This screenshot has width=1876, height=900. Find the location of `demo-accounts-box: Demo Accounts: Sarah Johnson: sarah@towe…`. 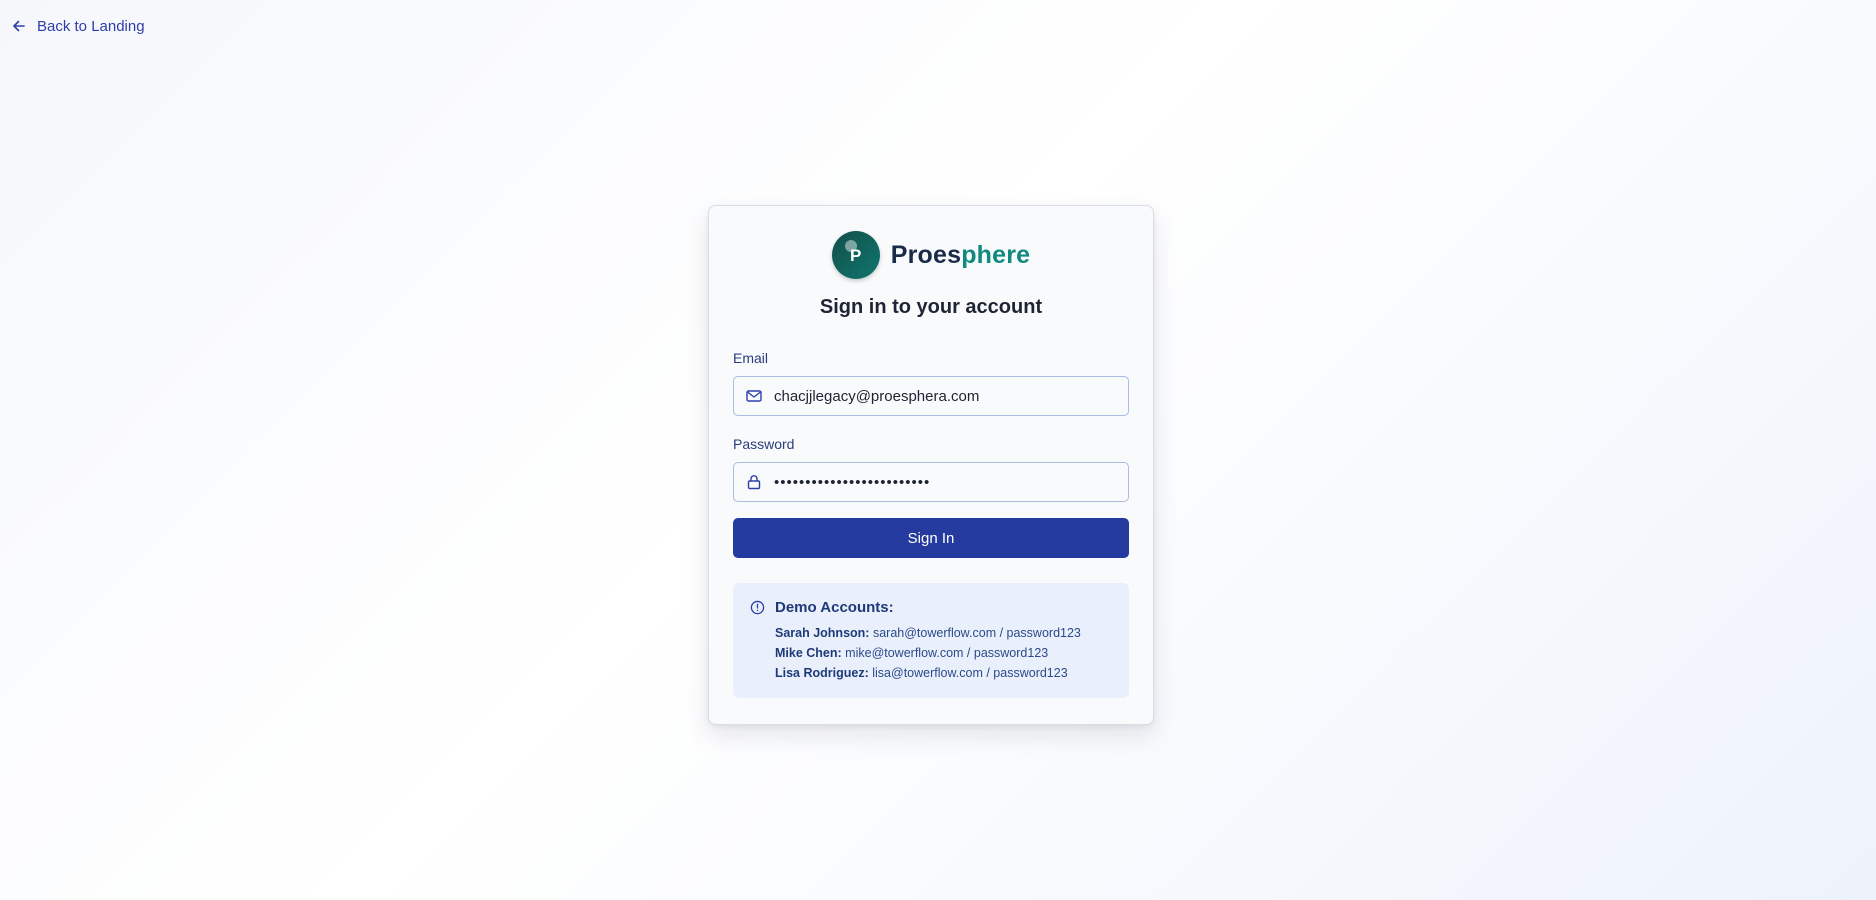

demo-accounts-box: Demo Accounts: Sarah Johnson: sarah@towe… is located at coordinates (931, 640).